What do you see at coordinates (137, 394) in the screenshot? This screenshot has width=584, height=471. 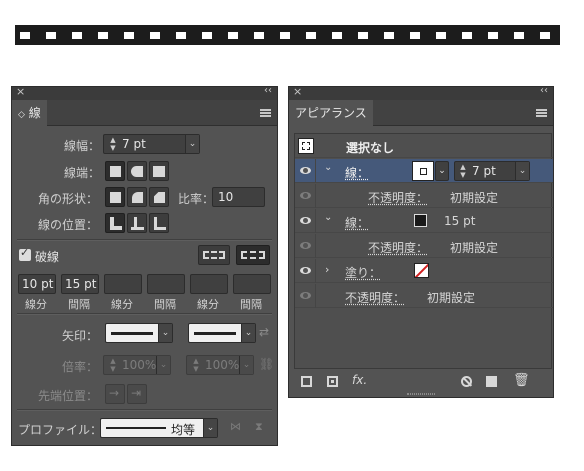 I see `arrow-place-button: ⇥` at bounding box center [137, 394].